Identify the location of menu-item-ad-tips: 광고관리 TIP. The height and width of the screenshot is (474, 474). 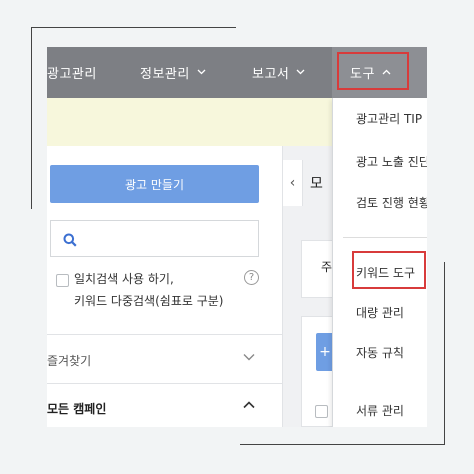
(380, 118).